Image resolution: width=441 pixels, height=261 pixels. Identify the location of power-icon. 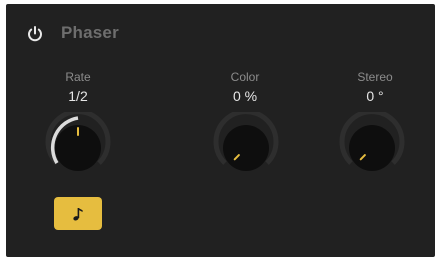
(35, 34).